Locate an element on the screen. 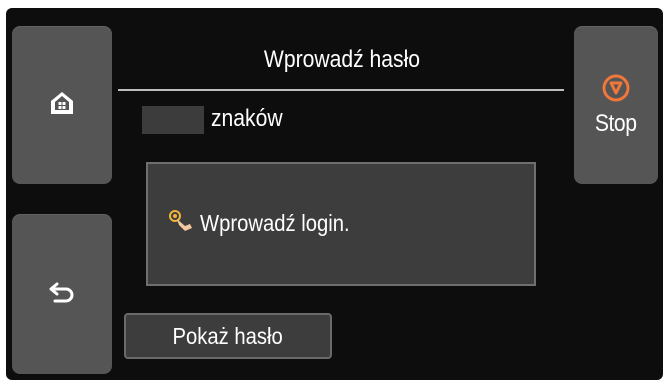  home-icon is located at coordinates (62, 105).